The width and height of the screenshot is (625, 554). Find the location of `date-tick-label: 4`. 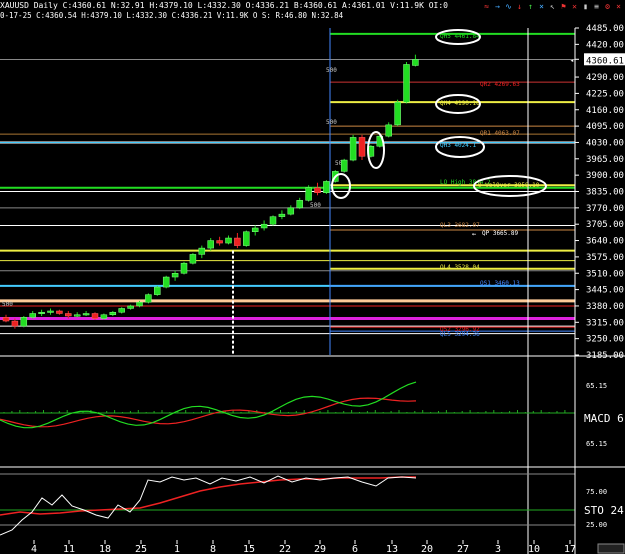

date-tick-label: 4 is located at coordinates (34, 549).